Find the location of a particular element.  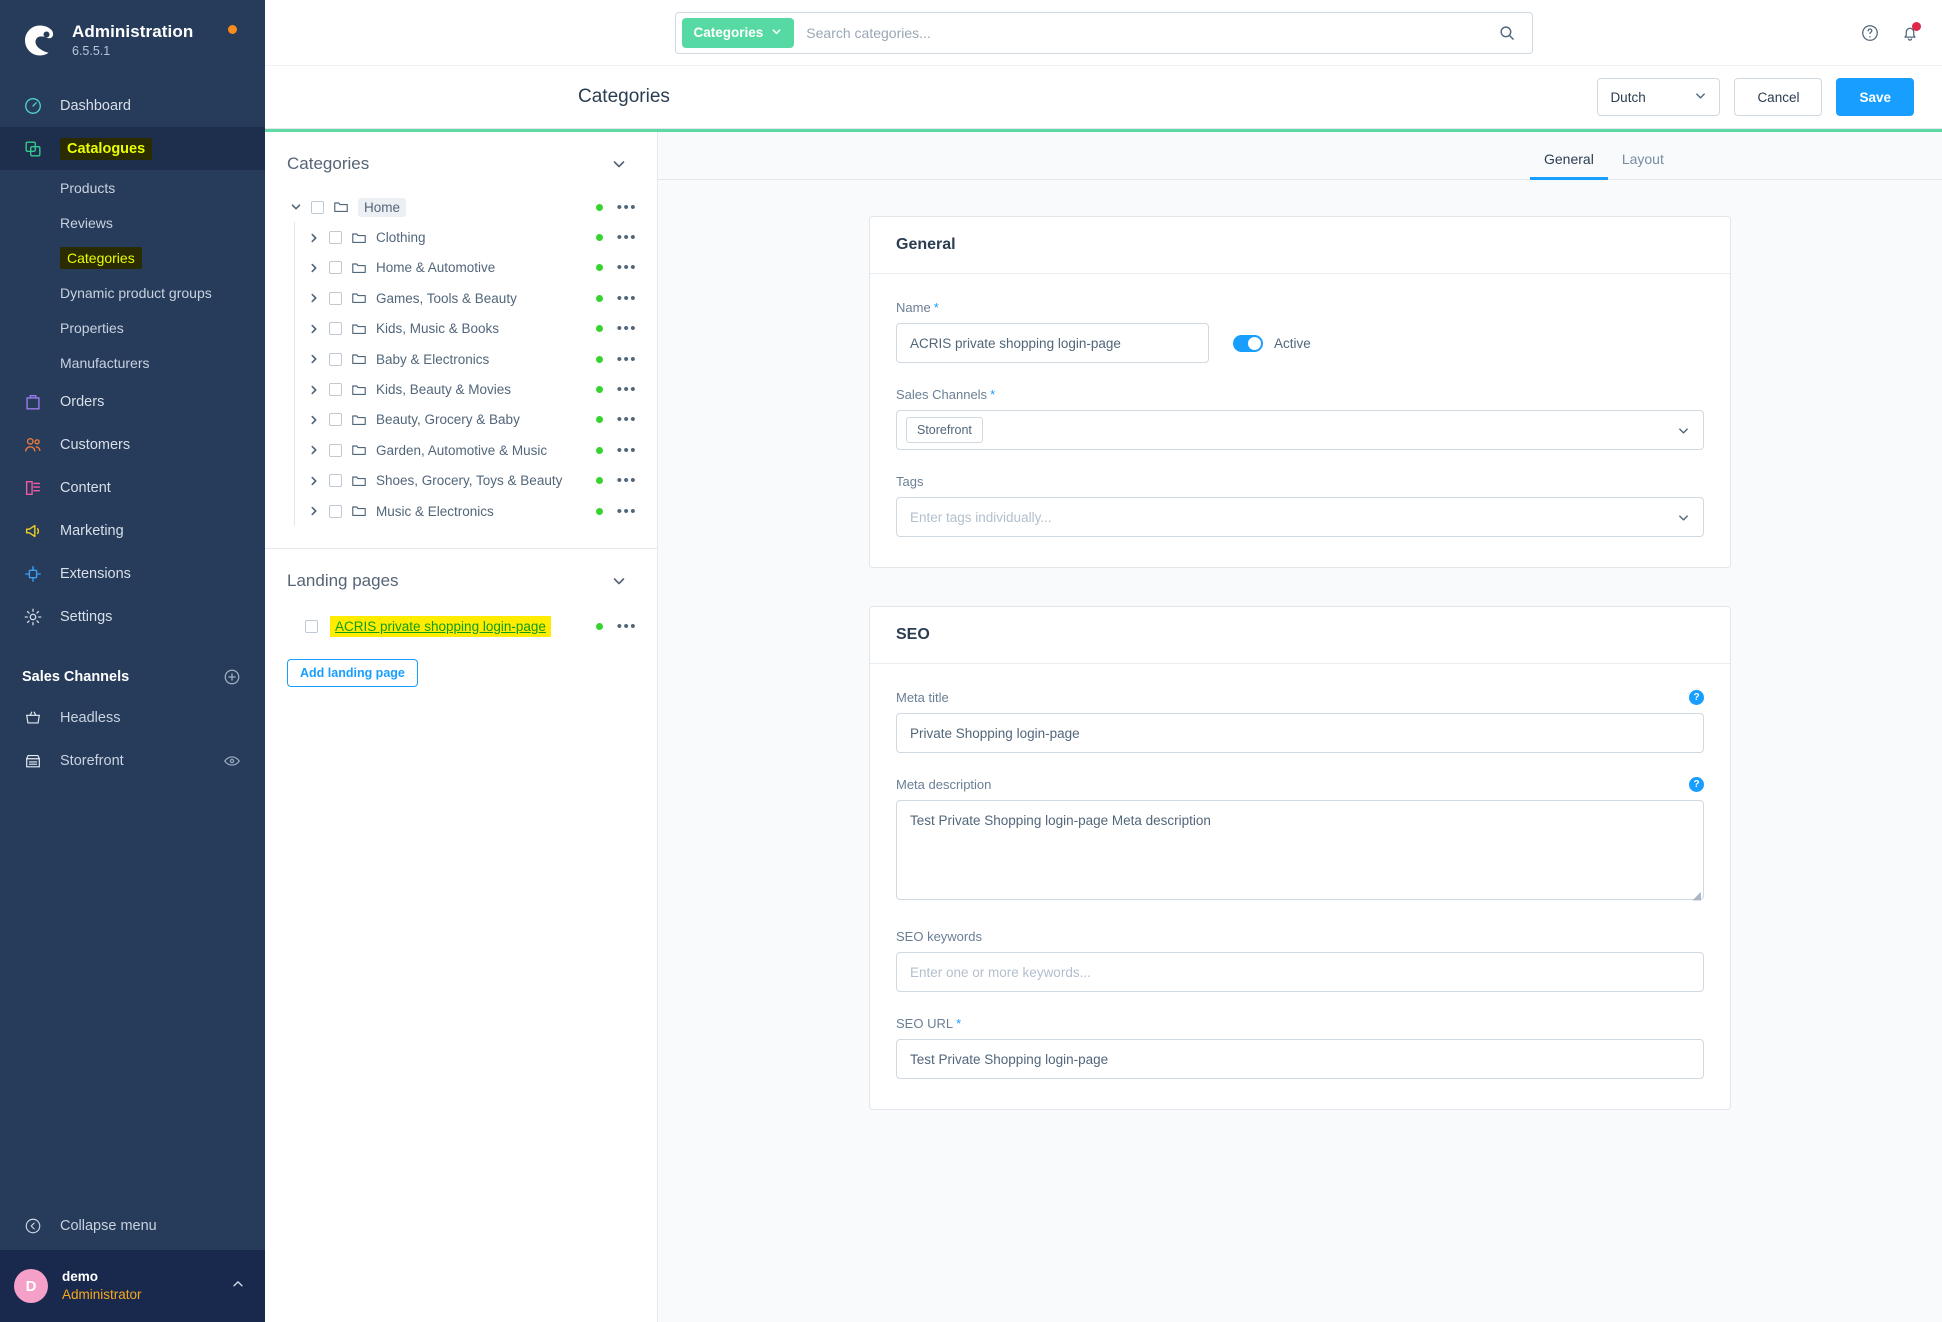

sidebar-subitem-reviews: Reviews is located at coordinates (132, 222).